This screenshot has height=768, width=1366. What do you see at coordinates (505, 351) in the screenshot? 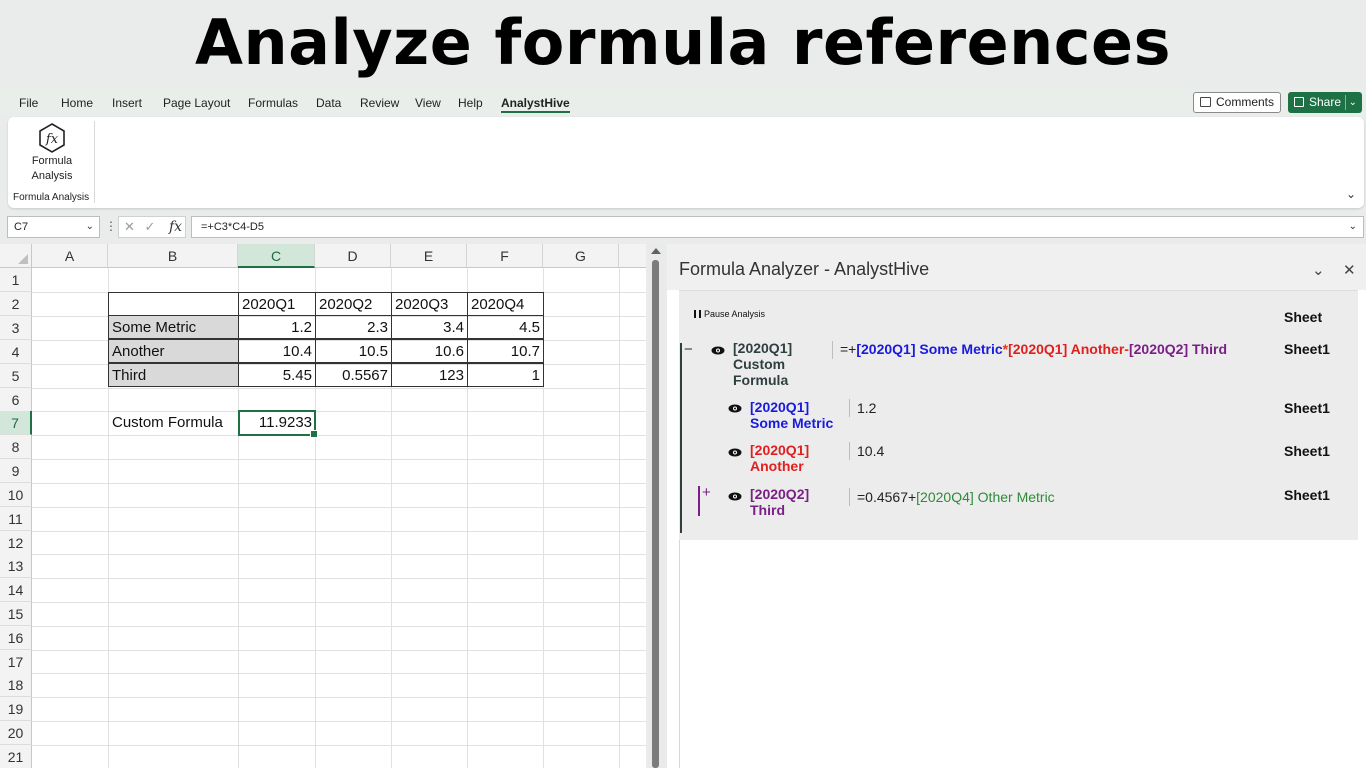
I see `cell-f4: 10.7` at bounding box center [505, 351].